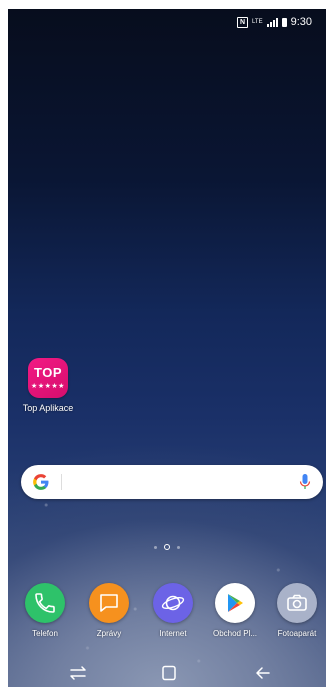  I want to click on search-divider, so click(61, 482).